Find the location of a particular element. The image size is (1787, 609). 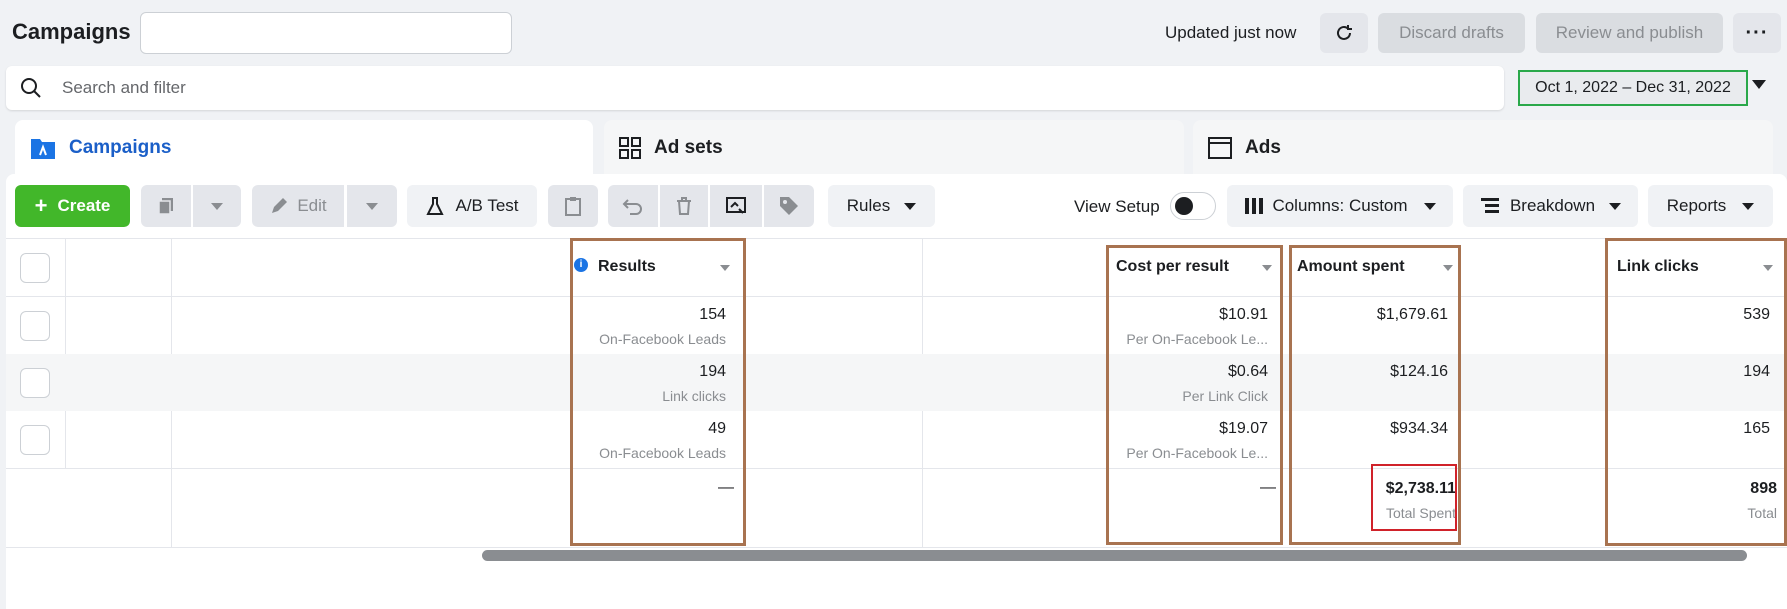

refresh-button is located at coordinates (1344, 33).